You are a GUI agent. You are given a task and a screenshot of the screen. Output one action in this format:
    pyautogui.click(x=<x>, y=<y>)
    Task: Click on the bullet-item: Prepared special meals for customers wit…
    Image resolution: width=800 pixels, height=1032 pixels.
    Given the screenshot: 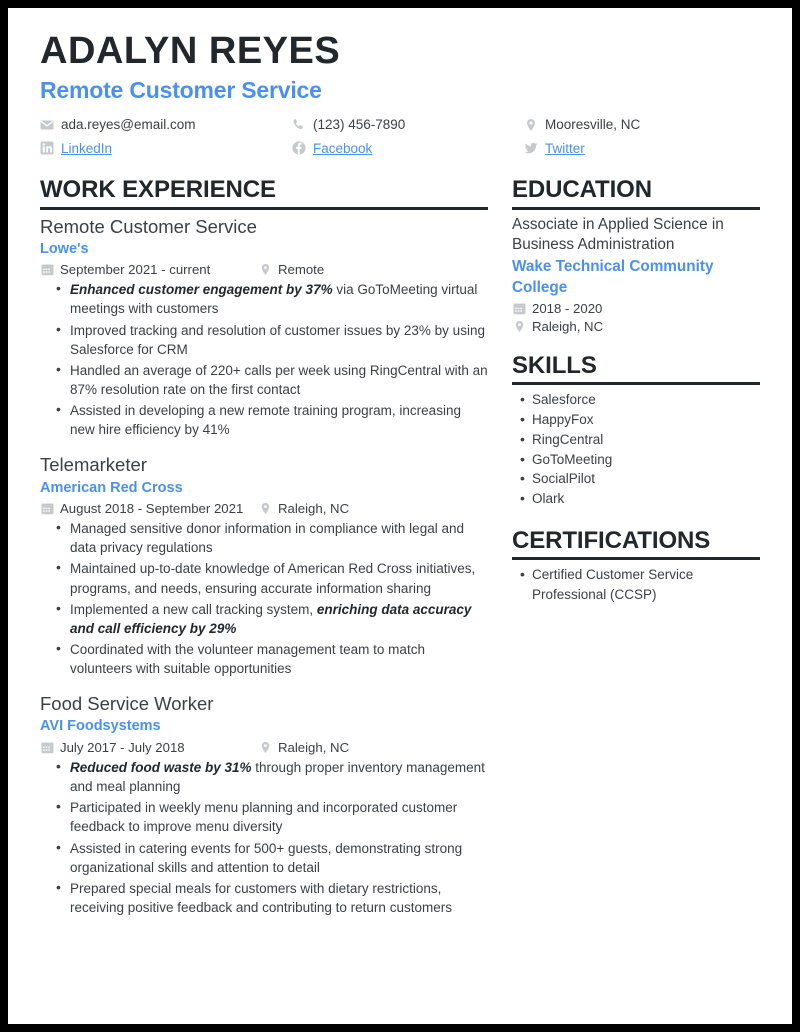 What is the action you would take?
    pyautogui.click(x=272, y=897)
    